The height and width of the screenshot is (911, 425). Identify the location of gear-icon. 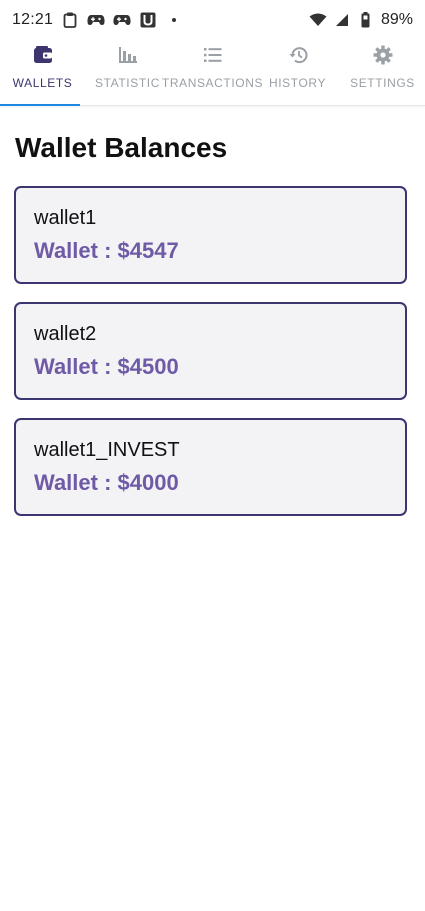
(383, 55).